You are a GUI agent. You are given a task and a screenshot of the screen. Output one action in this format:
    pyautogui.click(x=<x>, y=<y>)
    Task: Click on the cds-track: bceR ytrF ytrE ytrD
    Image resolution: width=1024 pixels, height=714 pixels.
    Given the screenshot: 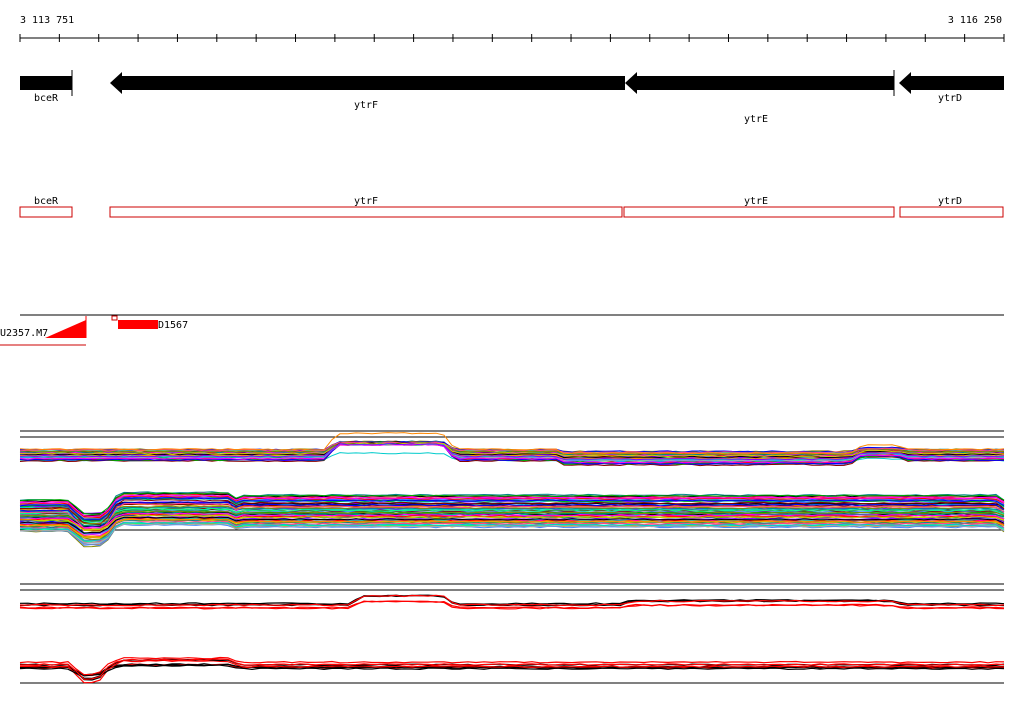 What is the action you would take?
    pyautogui.click(x=511, y=207)
    